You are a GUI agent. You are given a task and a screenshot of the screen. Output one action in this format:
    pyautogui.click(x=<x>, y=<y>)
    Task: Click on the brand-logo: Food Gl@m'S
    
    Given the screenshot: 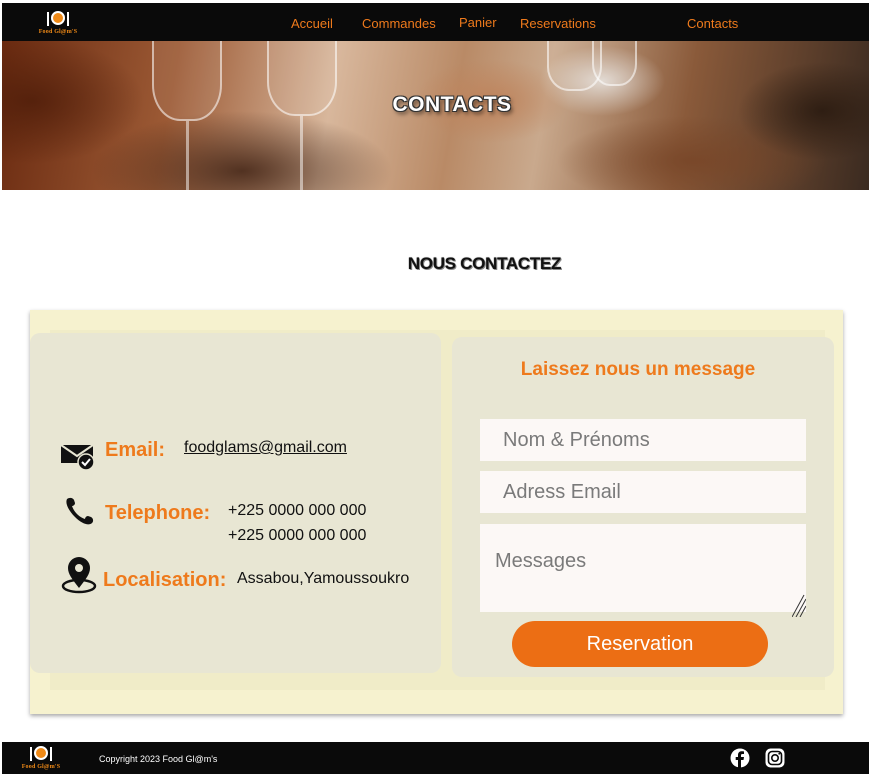 What is the action you would take?
    pyautogui.click(x=58, y=24)
    